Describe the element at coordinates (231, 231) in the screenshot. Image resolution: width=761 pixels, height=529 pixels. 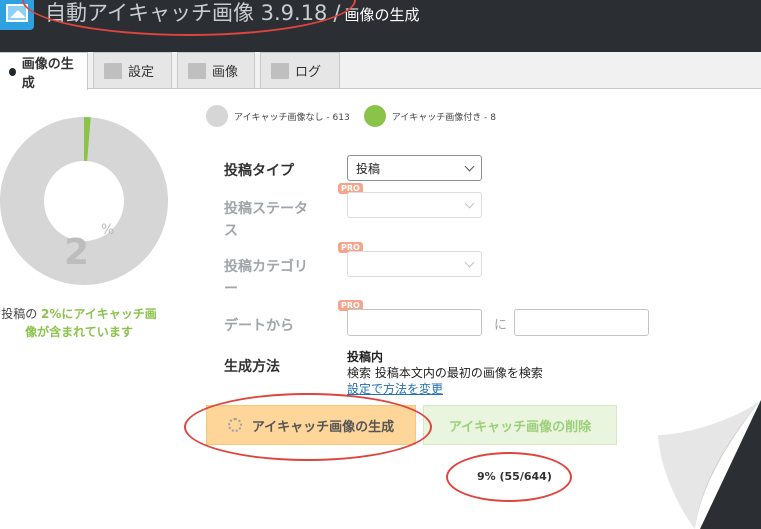
I see `post-status-label-line2: ス` at that location.